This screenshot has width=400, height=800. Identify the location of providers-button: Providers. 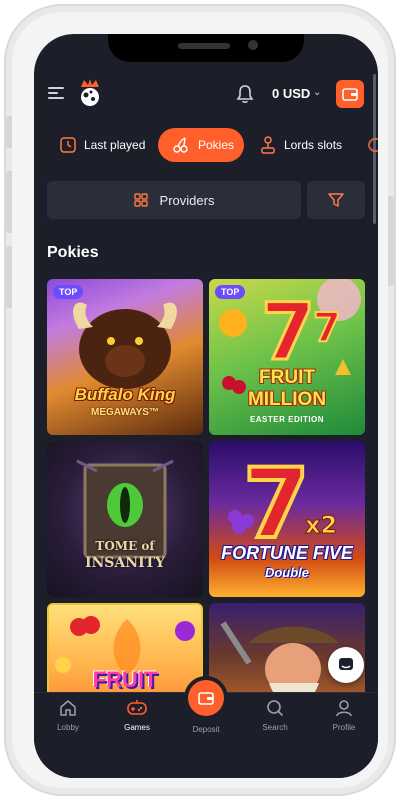
(174, 200).